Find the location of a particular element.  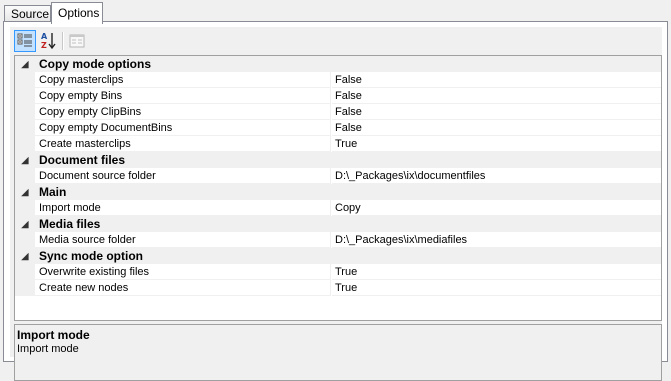

property-pages-button is located at coordinates (77, 41).